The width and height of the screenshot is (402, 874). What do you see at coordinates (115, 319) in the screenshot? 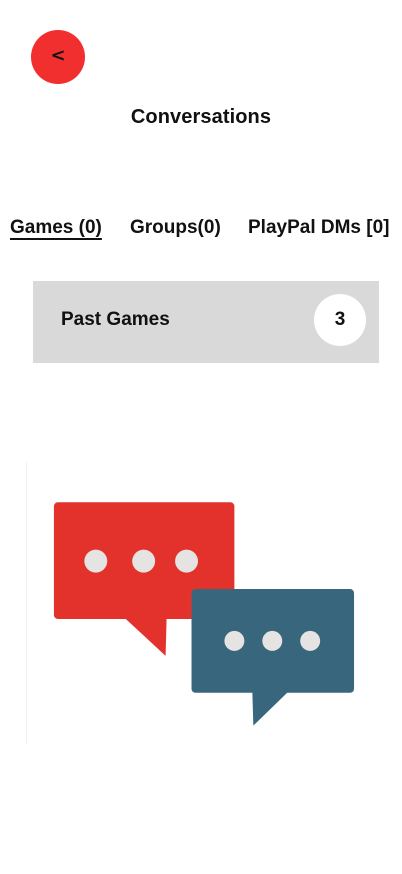
I see `past-games-label: Past Games` at bounding box center [115, 319].